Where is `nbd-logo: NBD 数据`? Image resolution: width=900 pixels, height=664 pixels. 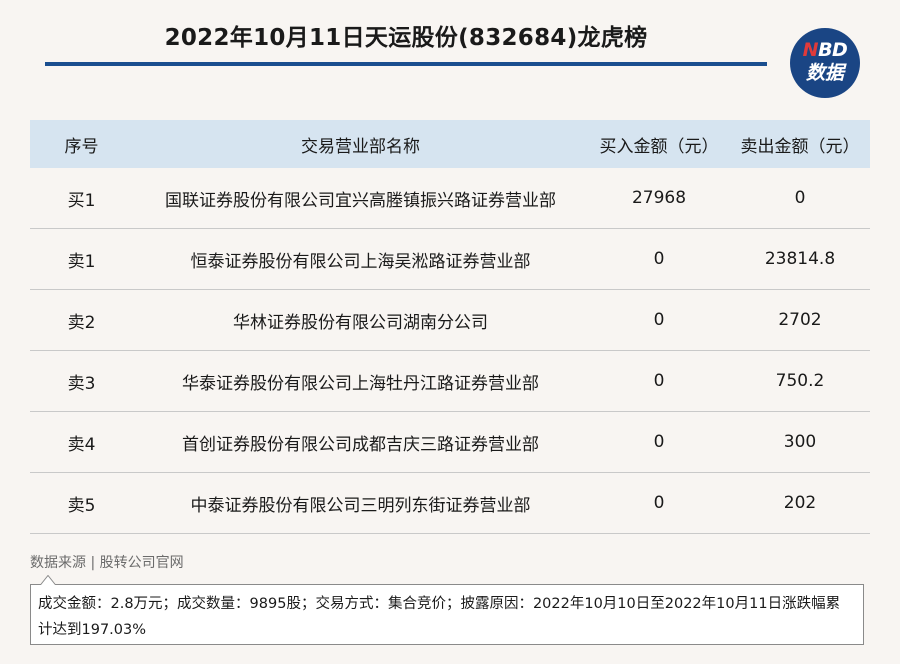
nbd-logo: NBD 数据 is located at coordinates (825, 63).